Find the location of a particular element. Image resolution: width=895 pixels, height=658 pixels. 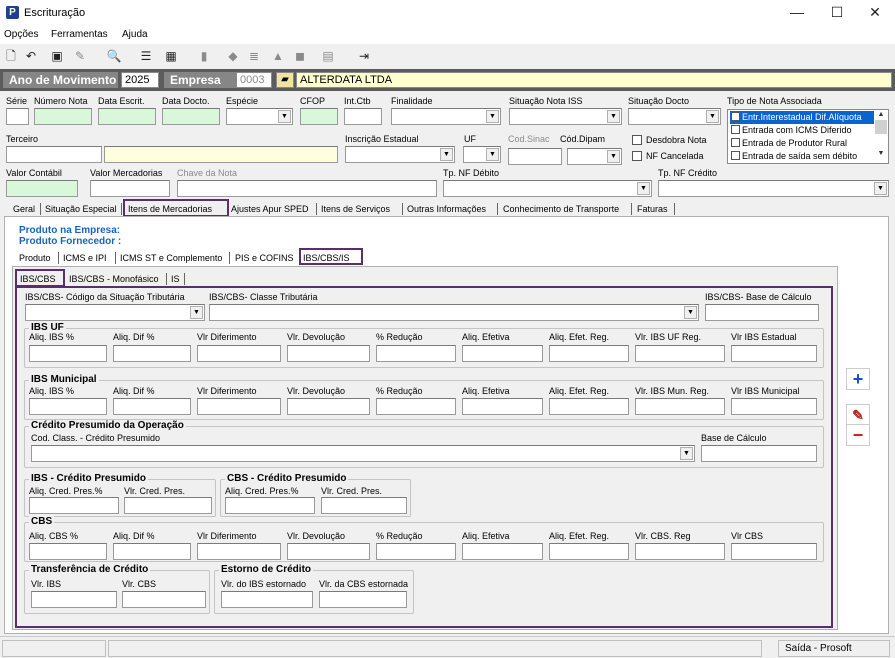

list-item: Entrada de Produtor Rural is located at coordinates (789, 143).